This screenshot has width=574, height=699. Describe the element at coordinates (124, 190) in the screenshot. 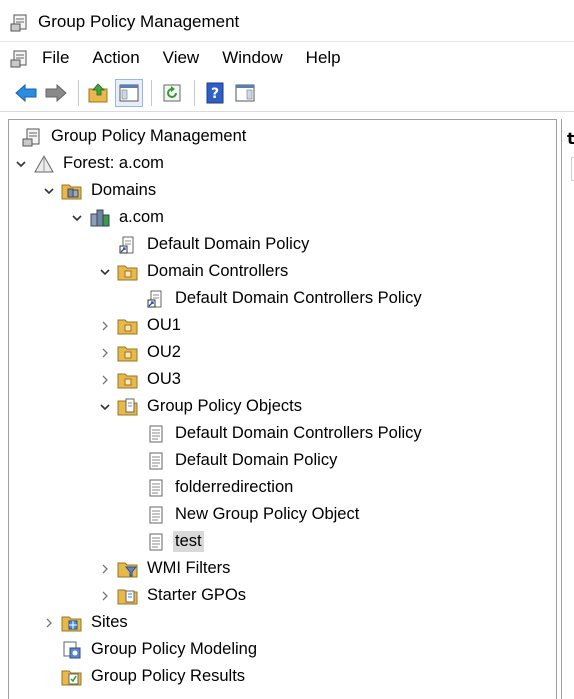

I see `tree-item-label: Domains` at that location.